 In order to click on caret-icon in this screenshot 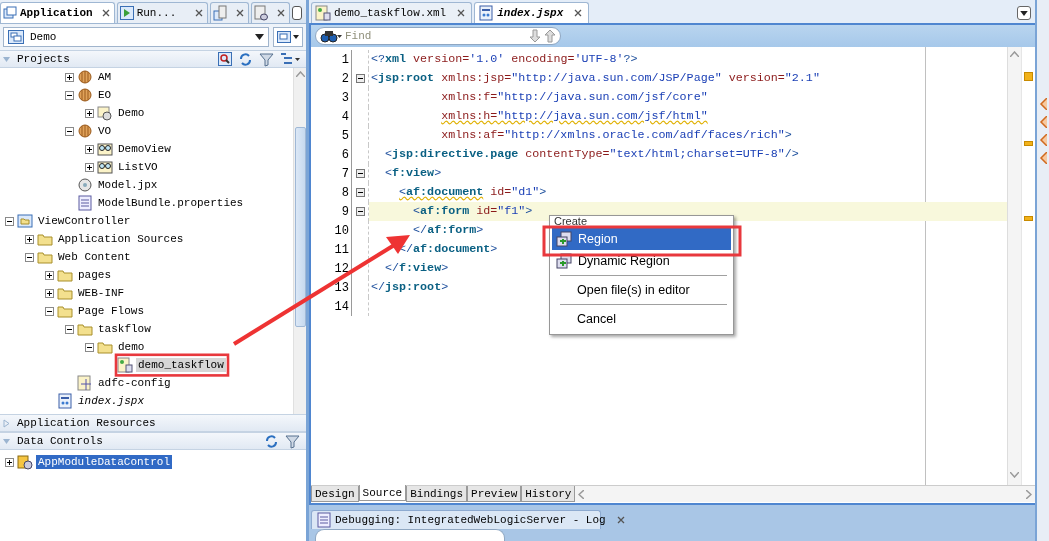, I will do `click(1024, 13)`.